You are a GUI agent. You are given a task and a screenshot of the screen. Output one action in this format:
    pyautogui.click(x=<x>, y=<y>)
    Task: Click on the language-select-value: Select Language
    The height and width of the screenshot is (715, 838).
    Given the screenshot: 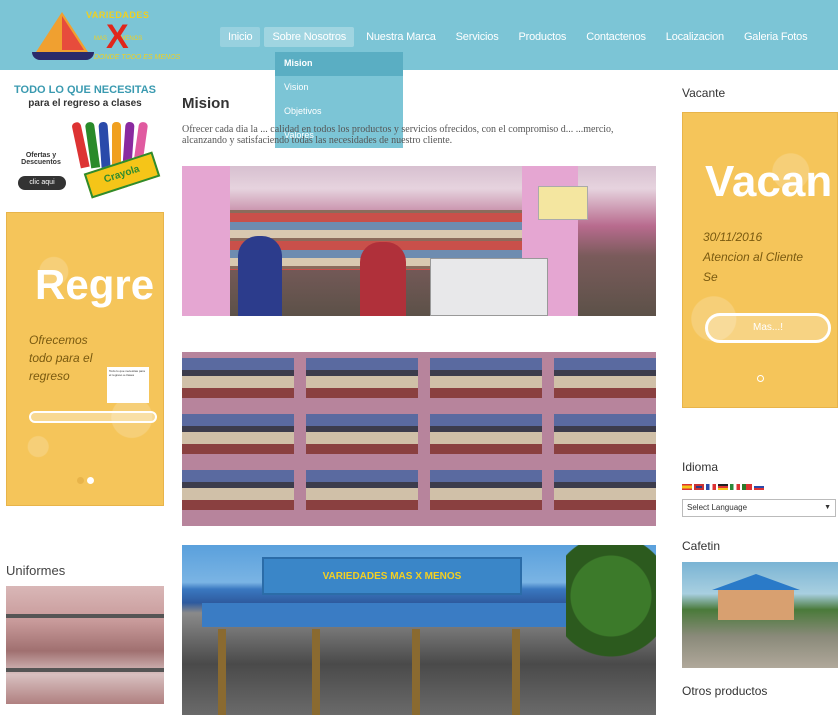 What is the action you would take?
    pyautogui.click(x=717, y=507)
    